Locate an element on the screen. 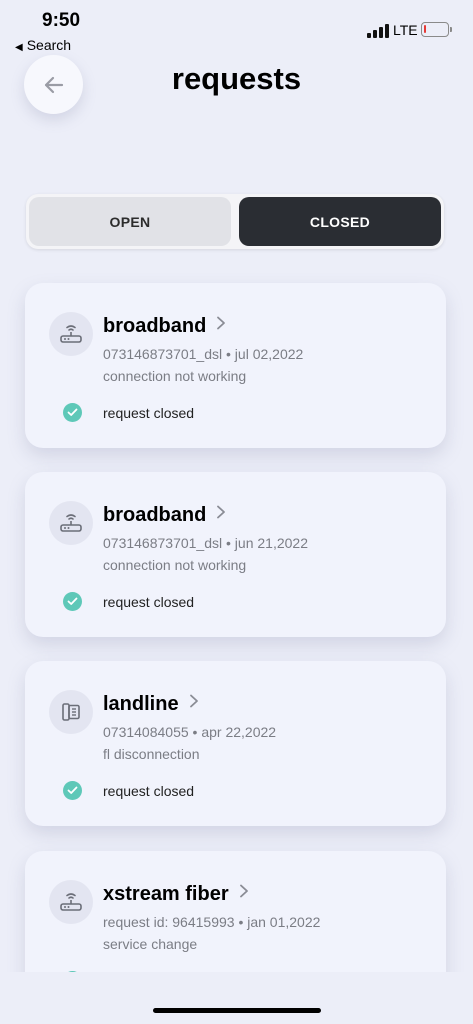 This screenshot has width=473, height=1024. back-to-app-label: Search is located at coordinates (49, 45).